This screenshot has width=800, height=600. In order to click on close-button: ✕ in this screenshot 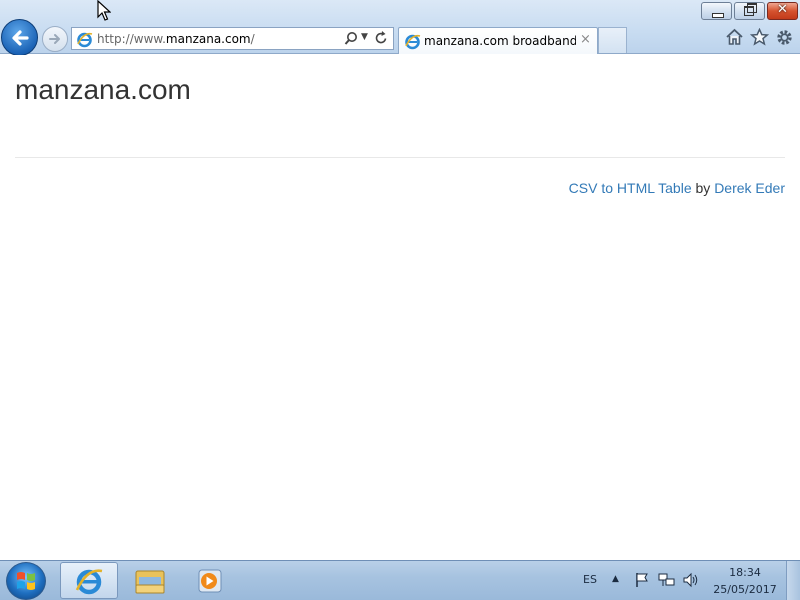, I will do `click(782, 11)`.